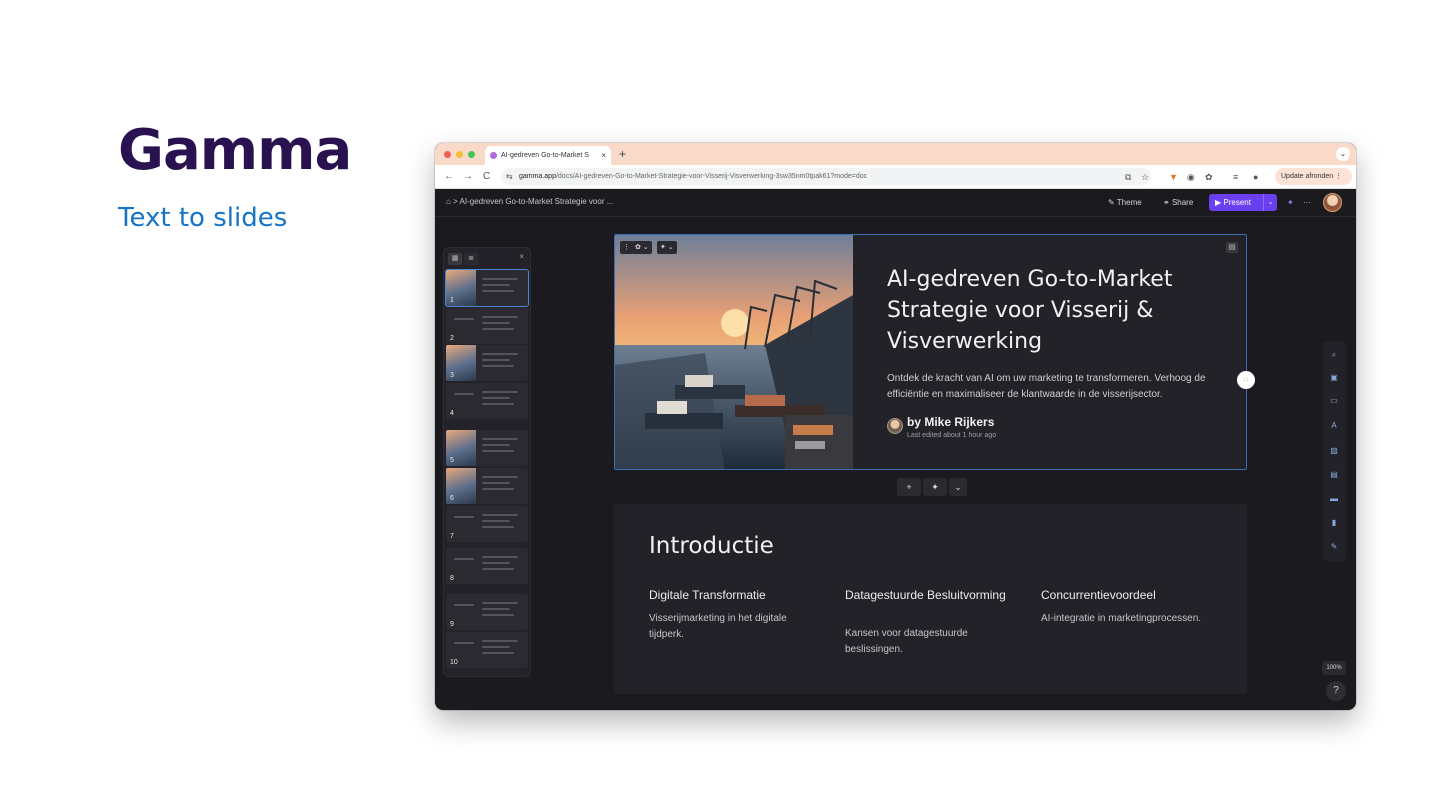 This screenshot has height=810, width=1440. Describe the element at coordinates (454, 662) in the screenshot. I see `thumbnail-number: 10` at that location.